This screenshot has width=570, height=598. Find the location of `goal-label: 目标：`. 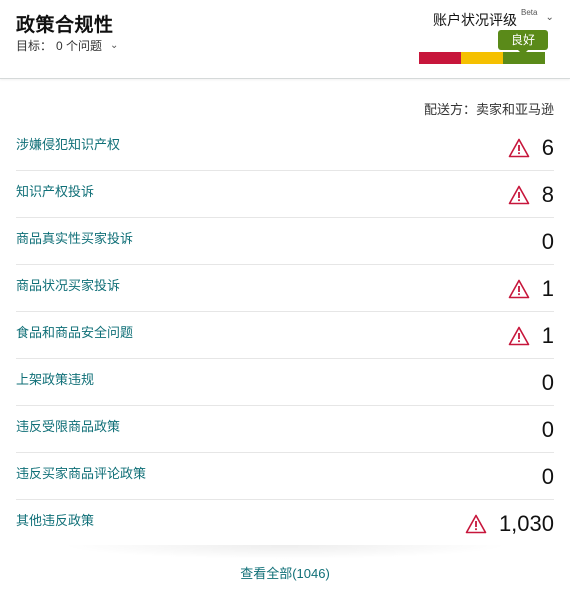

goal-label: 目标： is located at coordinates (34, 46).